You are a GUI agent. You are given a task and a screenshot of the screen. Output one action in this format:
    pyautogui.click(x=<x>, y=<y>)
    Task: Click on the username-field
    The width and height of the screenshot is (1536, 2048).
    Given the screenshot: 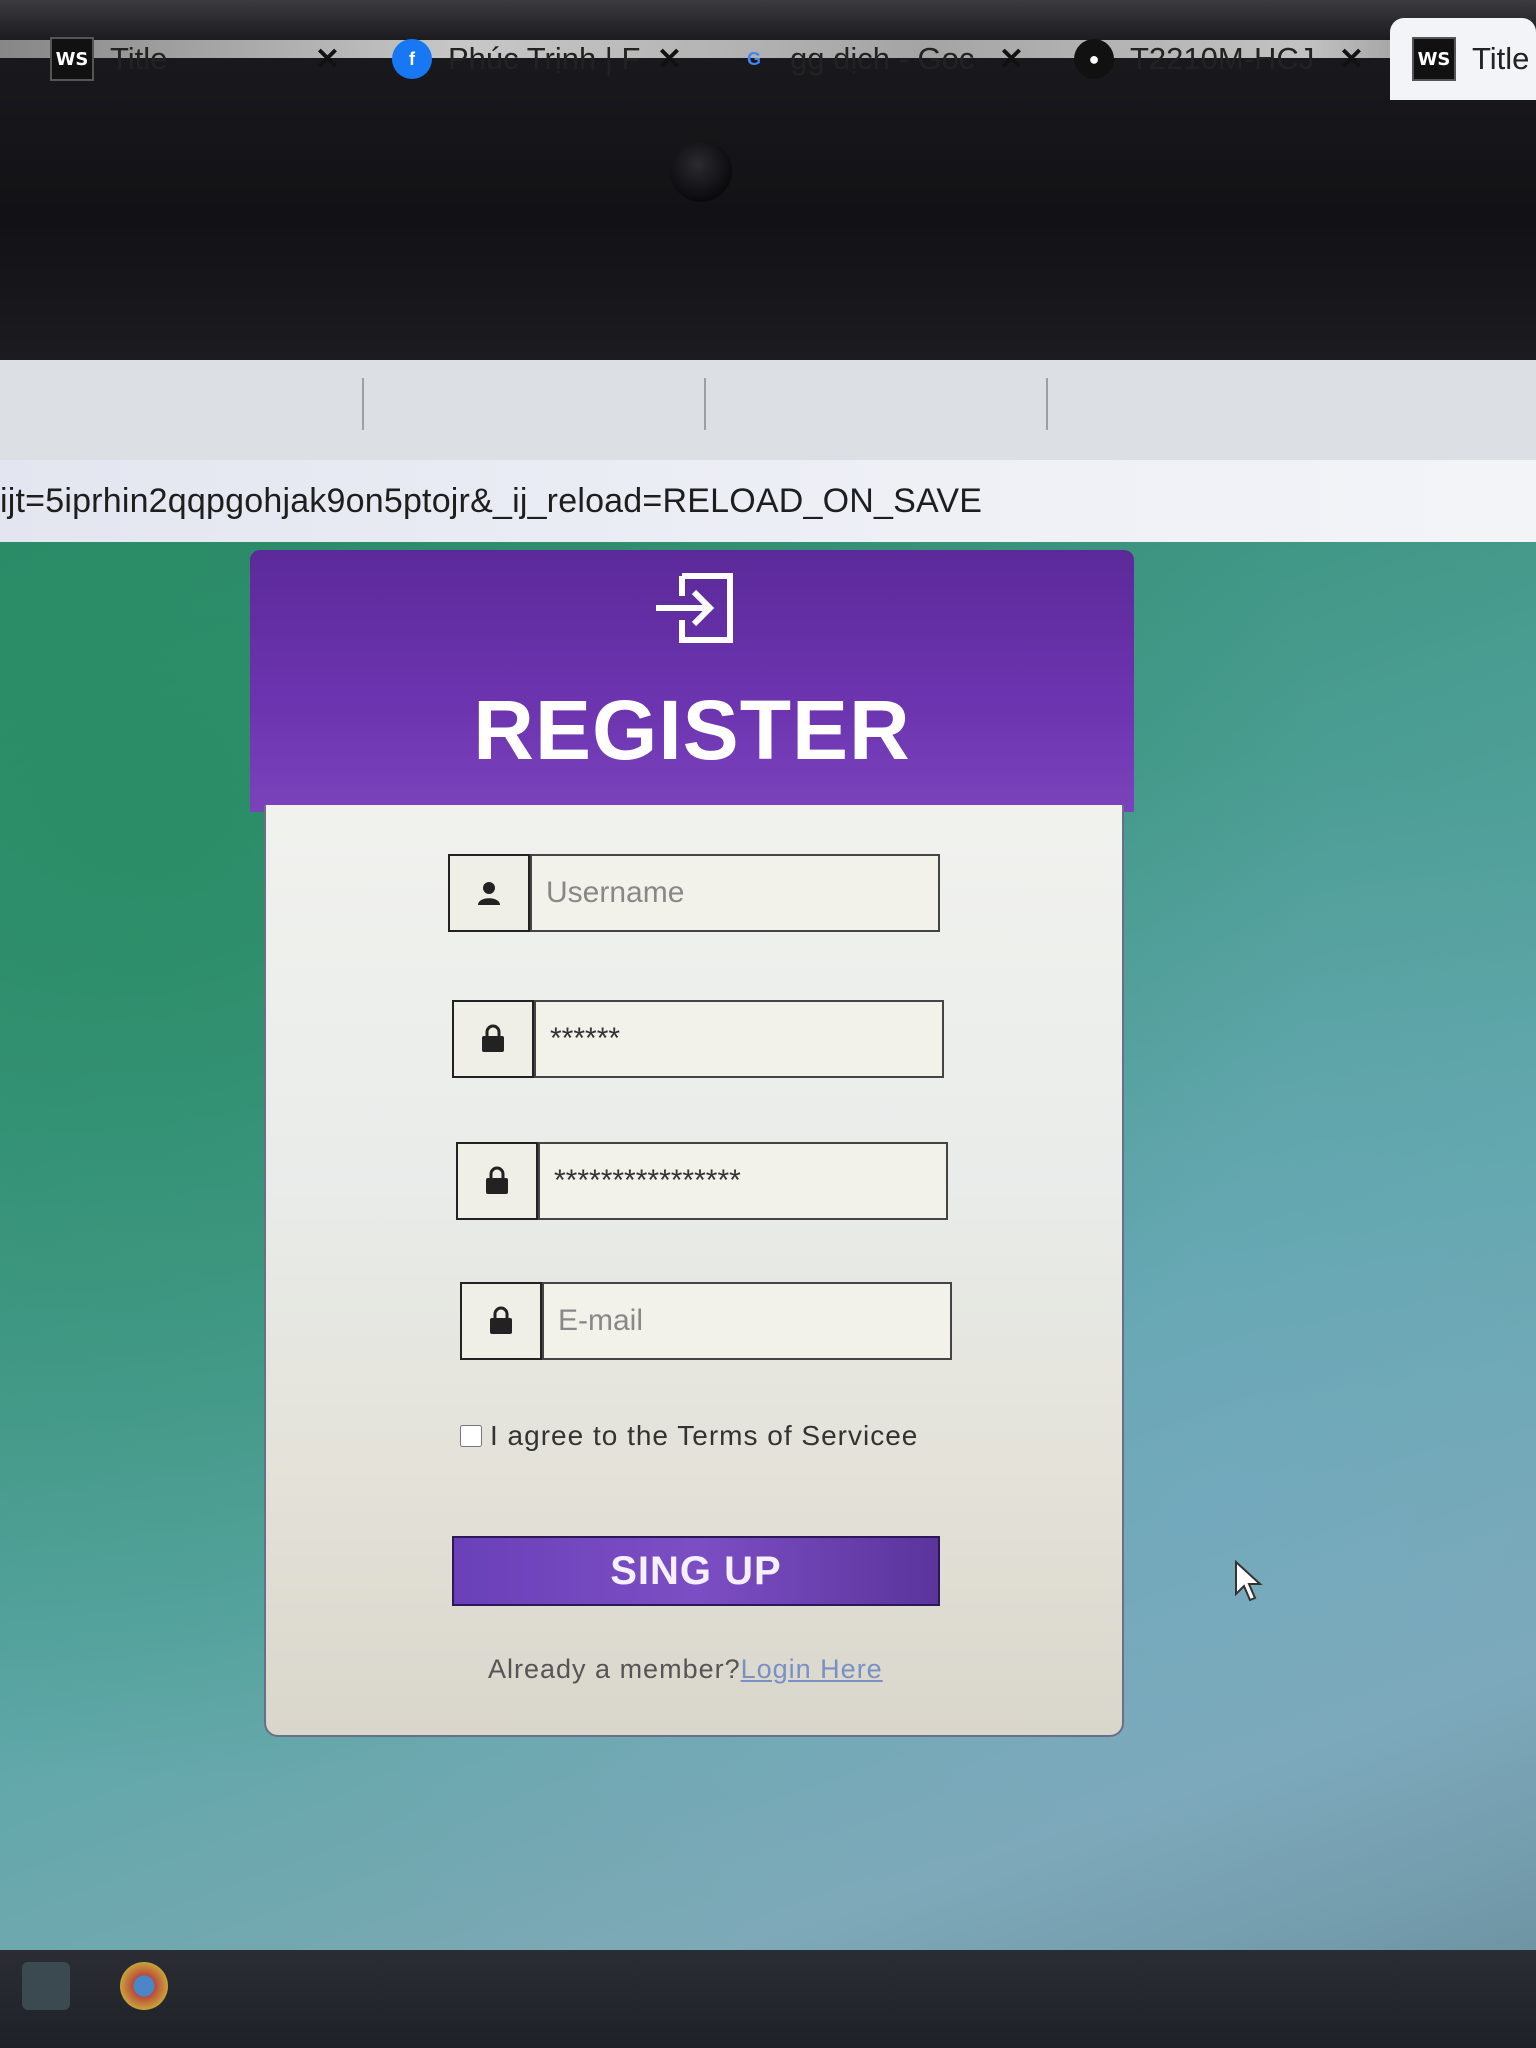 What is the action you would take?
    pyautogui.click(x=694, y=893)
    